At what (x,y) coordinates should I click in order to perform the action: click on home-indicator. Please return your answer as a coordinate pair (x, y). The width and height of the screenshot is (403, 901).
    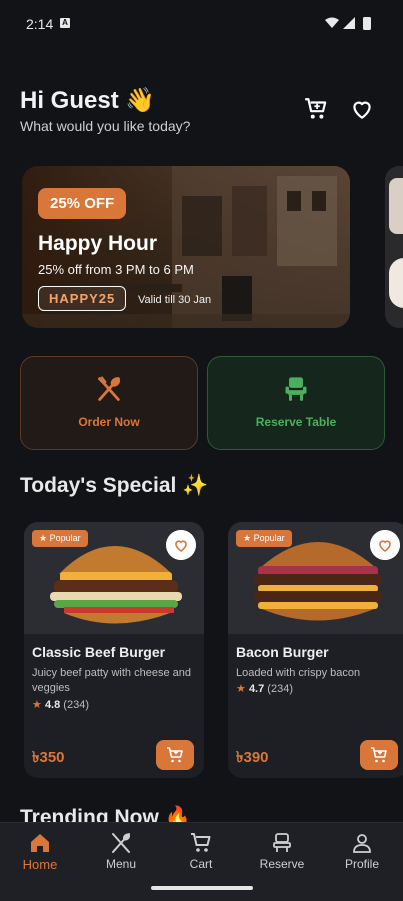
    Looking at the image, I should click on (202, 888).